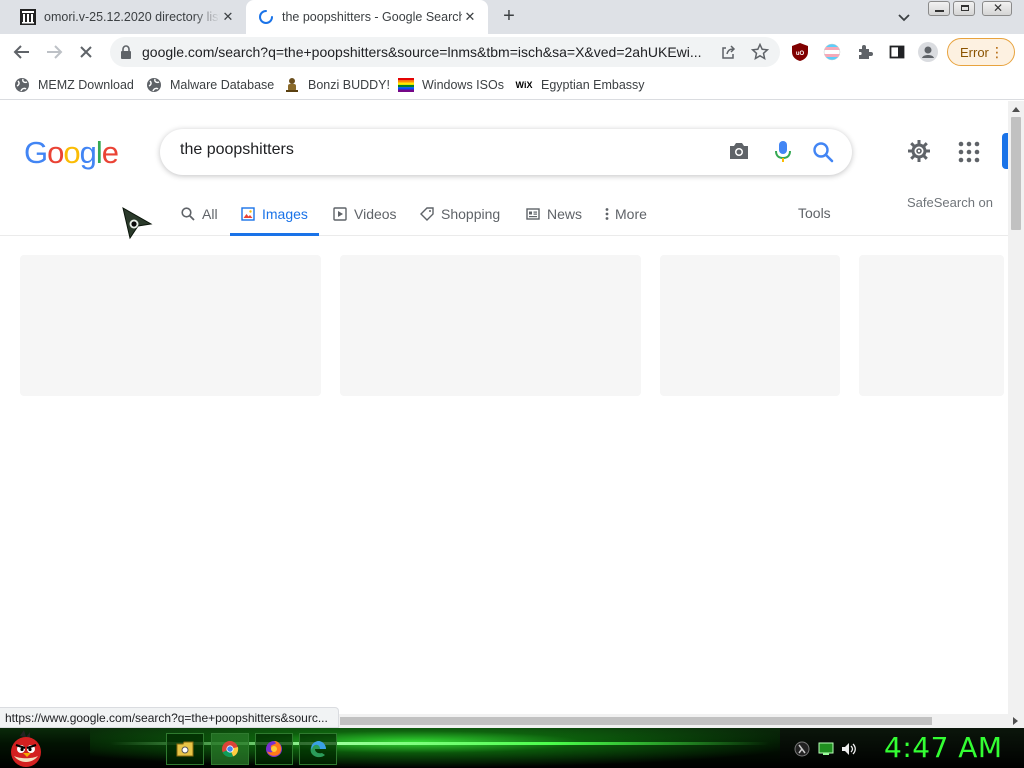  I want to click on tab-label: Shopping, so click(471, 214).